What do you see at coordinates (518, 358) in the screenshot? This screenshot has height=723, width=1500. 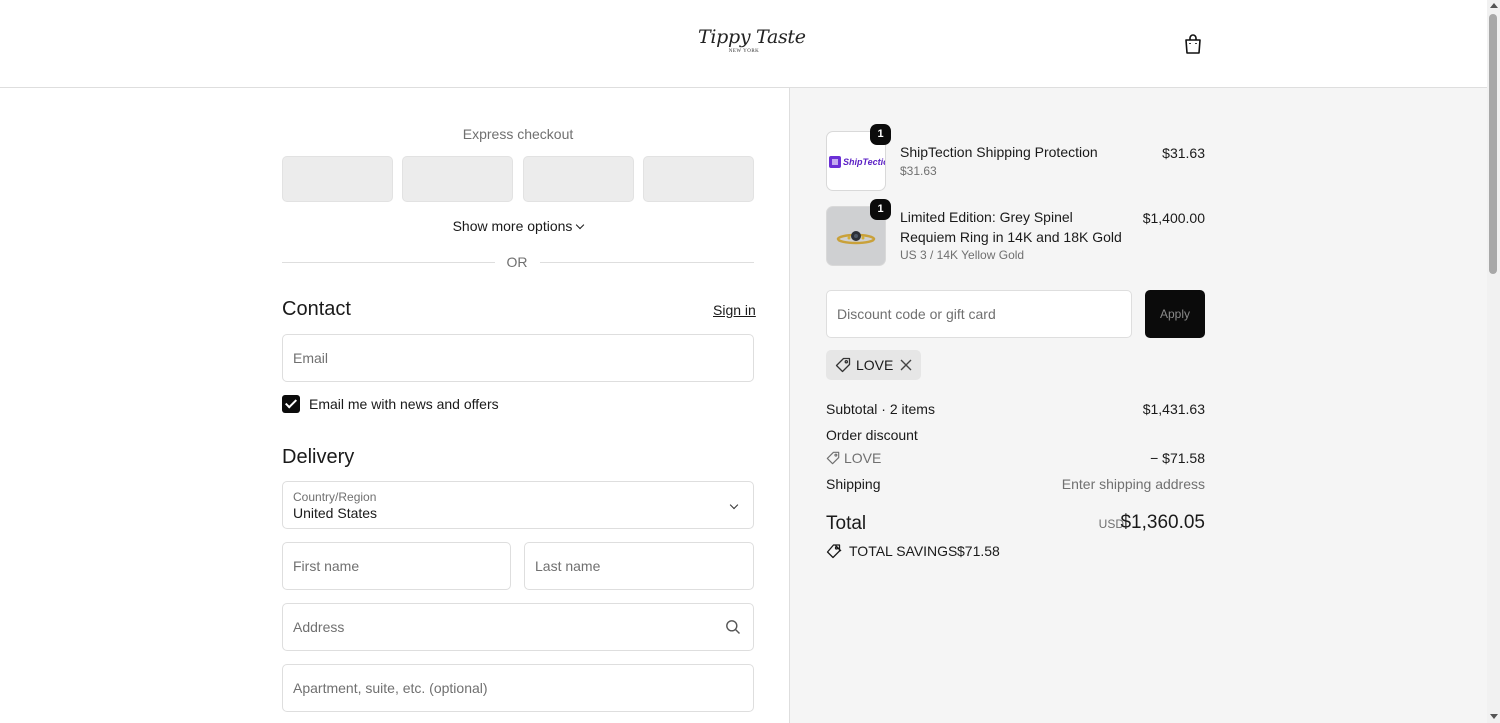 I see `email-field: Email` at bounding box center [518, 358].